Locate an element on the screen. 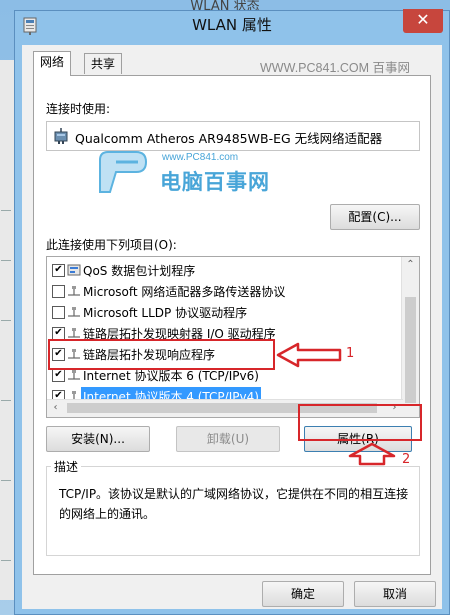 The image size is (450, 615). close-button: ✕ is located at coordinates (423, 21).